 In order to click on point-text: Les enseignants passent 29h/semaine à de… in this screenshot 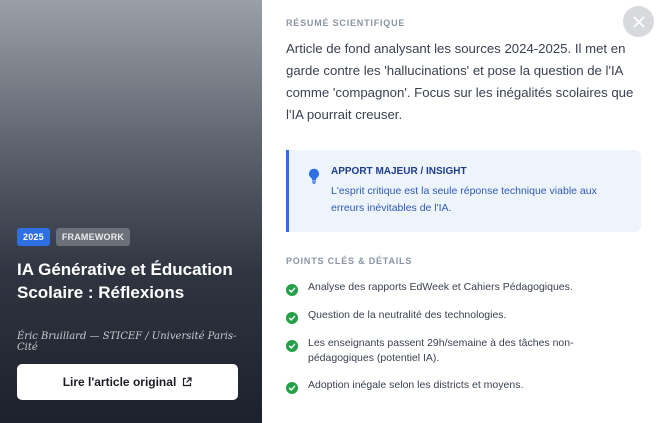, I will do `click(441, 350)`.